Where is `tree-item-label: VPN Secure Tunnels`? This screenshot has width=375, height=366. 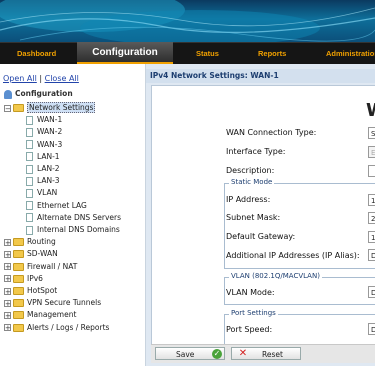
tree-item-label: VPN Secure Tunnels is located at coordinates (64, 303).